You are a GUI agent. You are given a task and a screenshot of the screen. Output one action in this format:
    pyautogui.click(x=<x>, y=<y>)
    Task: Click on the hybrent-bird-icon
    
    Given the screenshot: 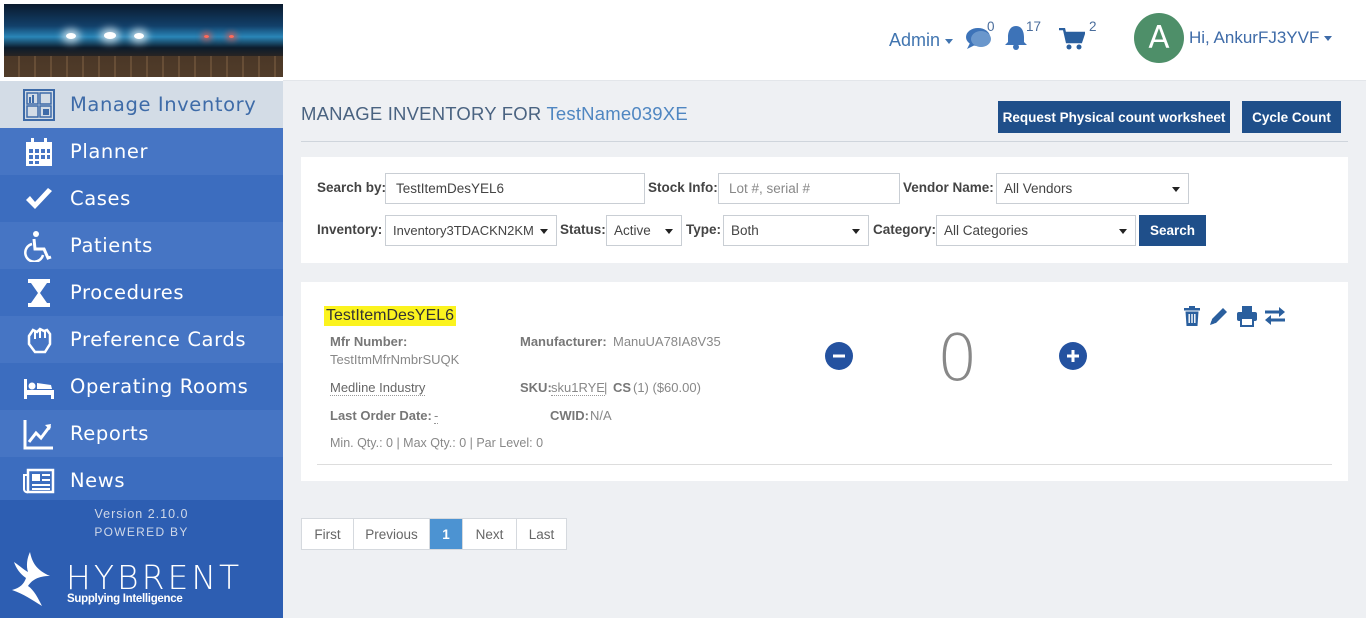 What is the action you would take?
    pyautogui.click(x=31, y=579)
    